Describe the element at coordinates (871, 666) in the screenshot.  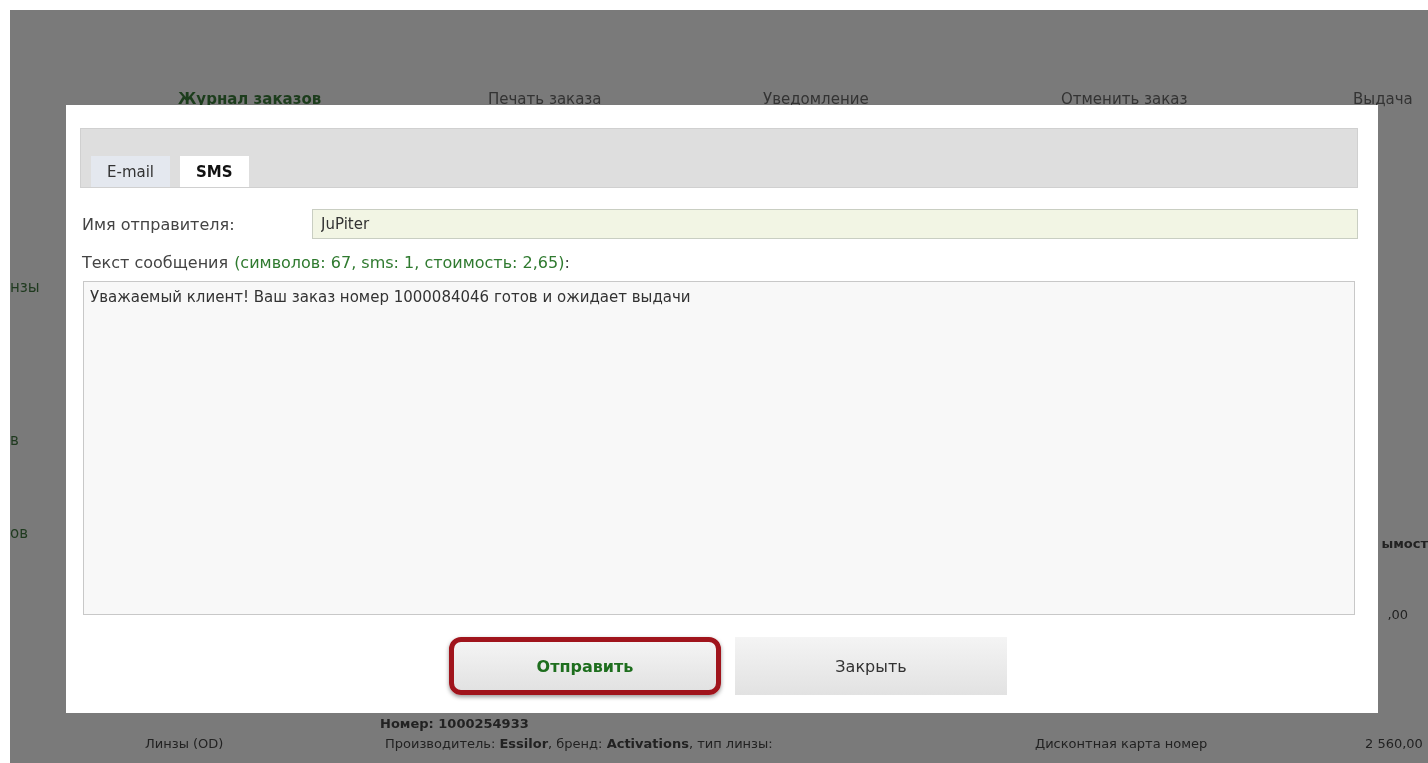
I see `close-button: Закрыть` at that location.